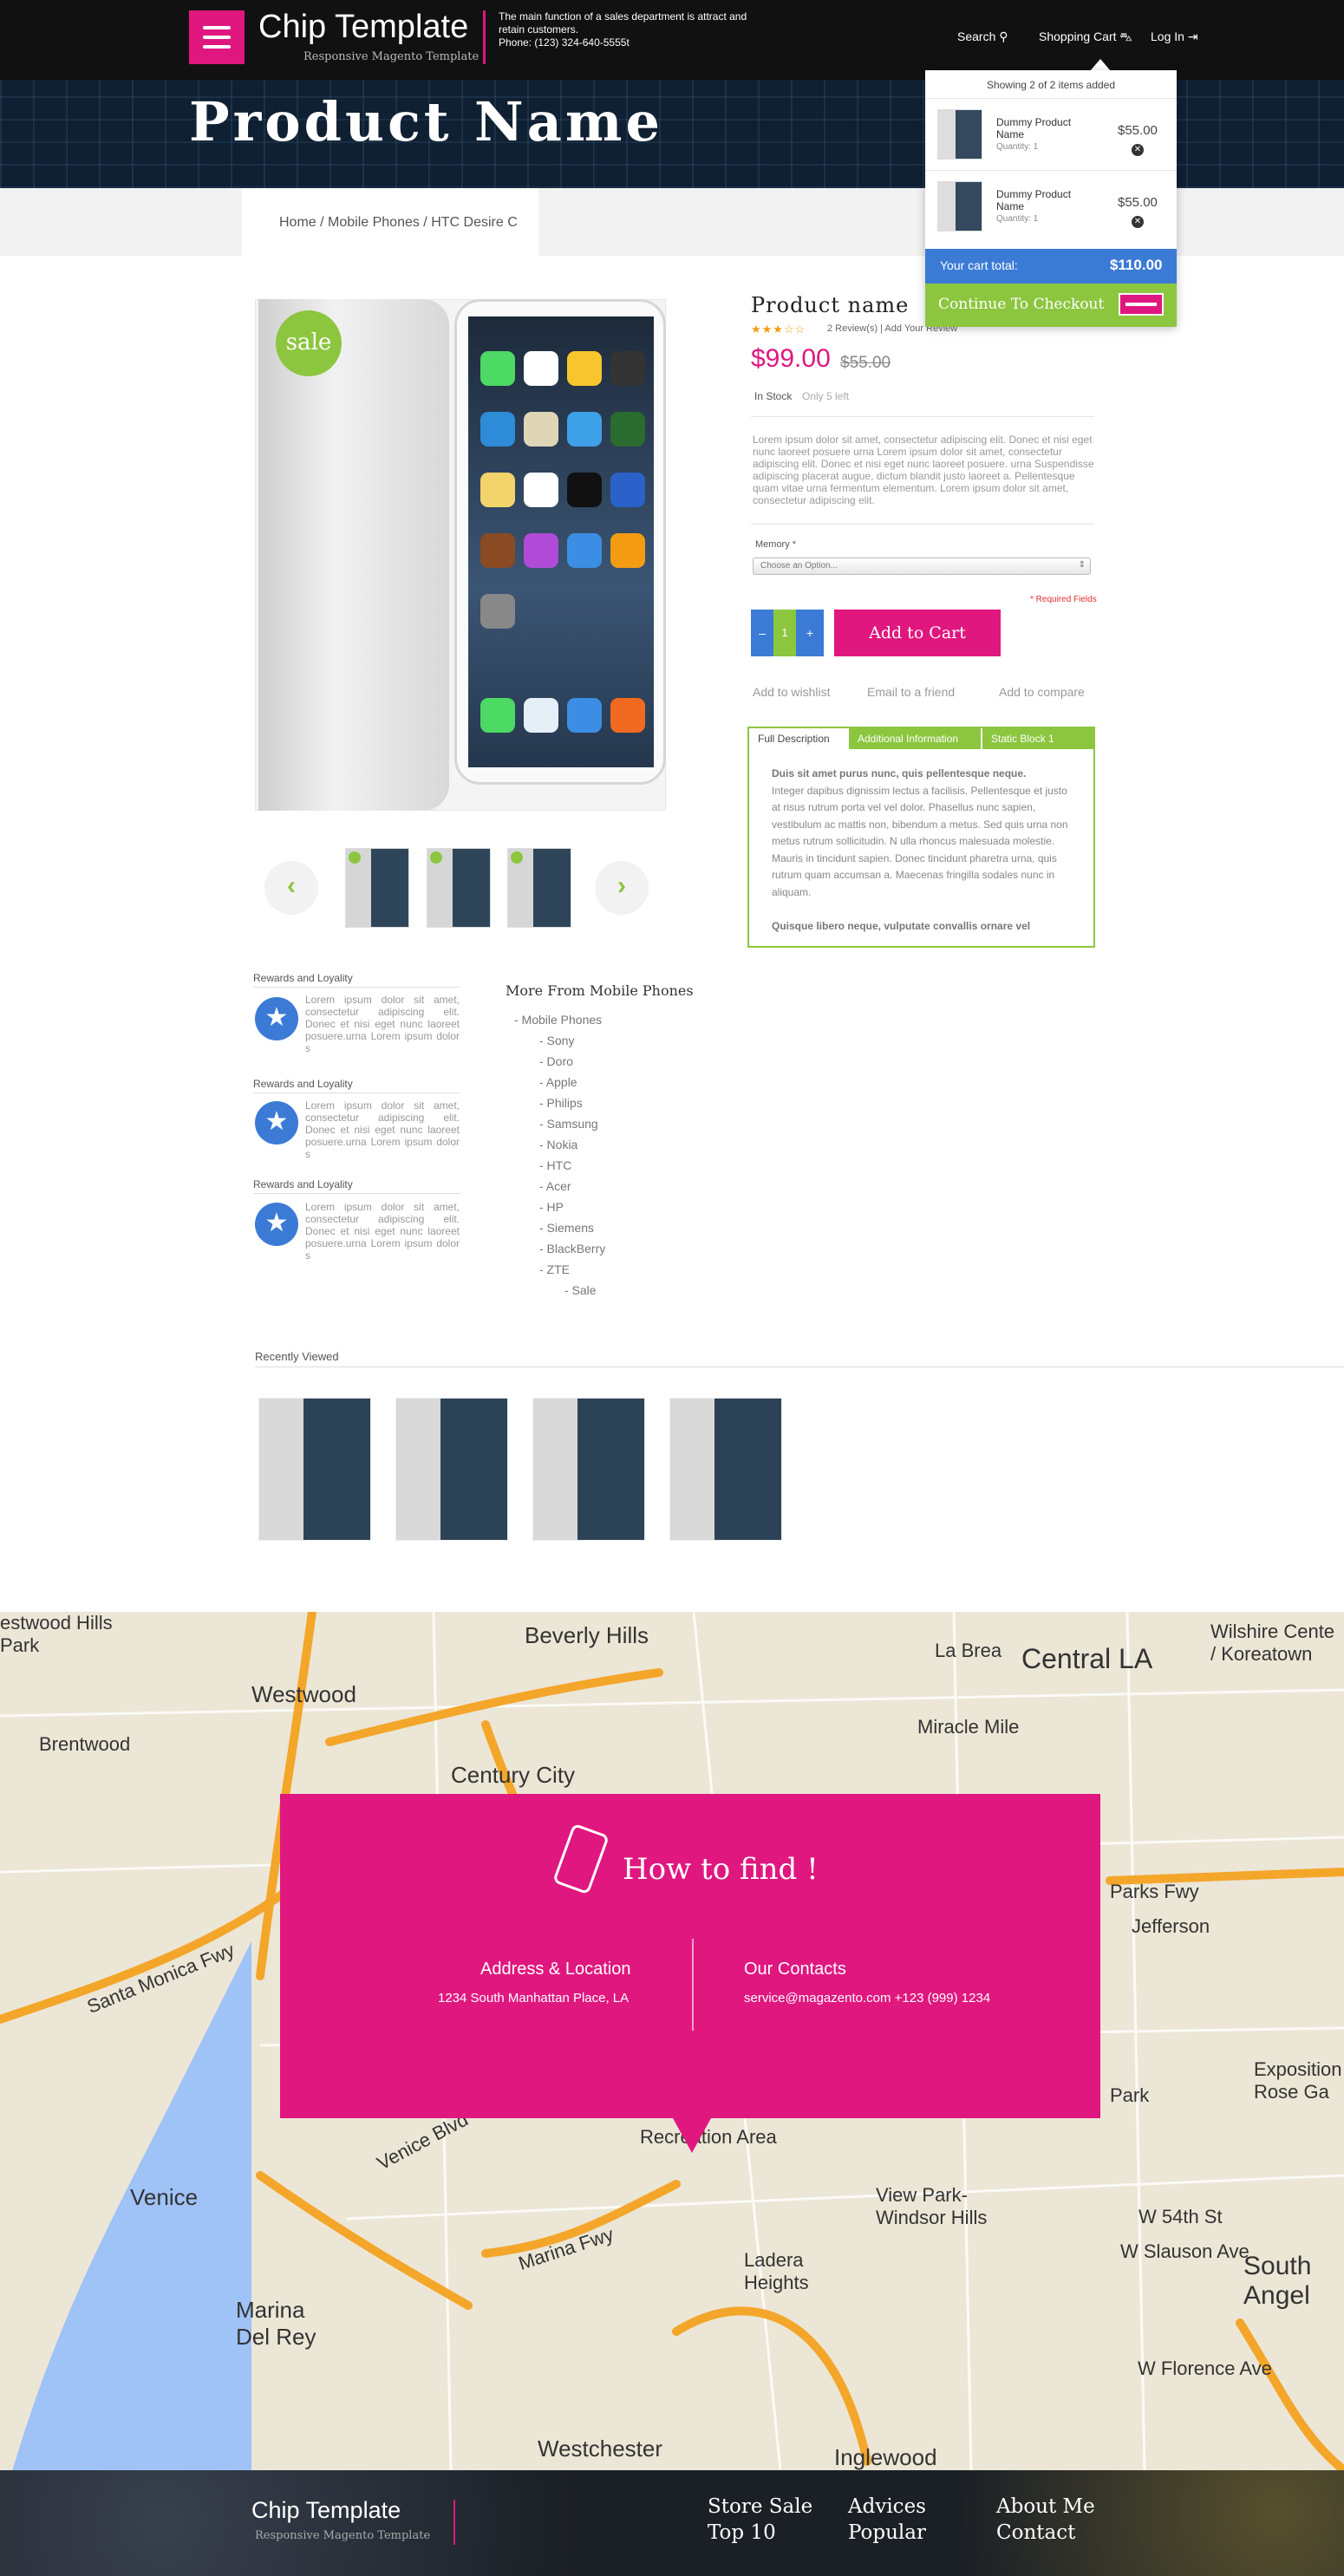  I want to click on more-from-title: More From Mobile Phones, so click(600, 991).